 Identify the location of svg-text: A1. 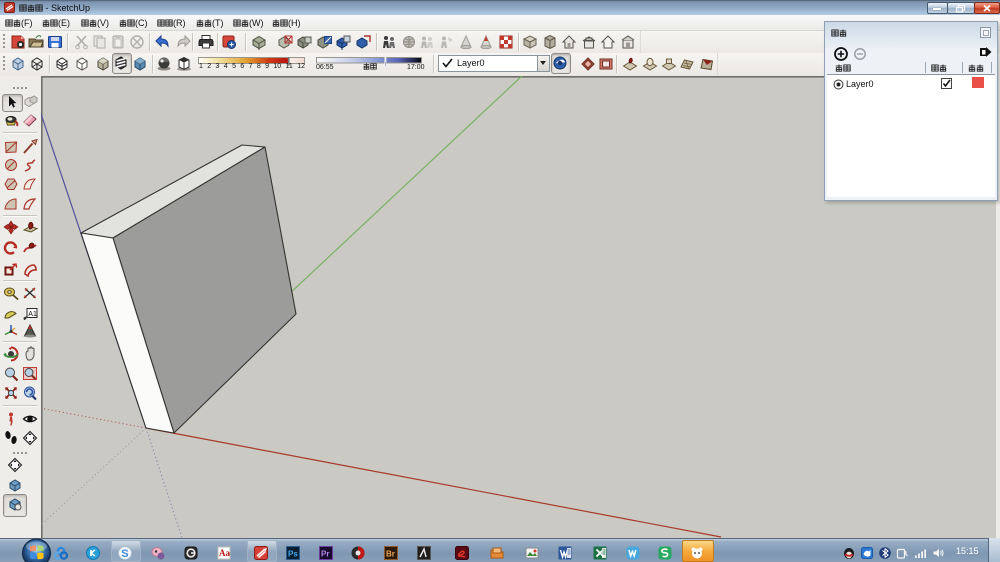
(32, 314).